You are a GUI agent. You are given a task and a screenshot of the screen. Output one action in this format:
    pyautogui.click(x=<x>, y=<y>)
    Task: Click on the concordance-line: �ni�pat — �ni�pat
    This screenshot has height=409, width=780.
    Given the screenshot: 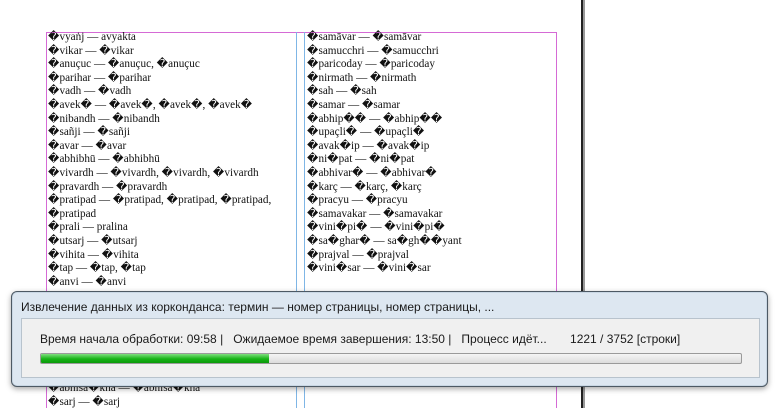 What is the action you would take?
    pyautogui.click(x=361, y=159)
    